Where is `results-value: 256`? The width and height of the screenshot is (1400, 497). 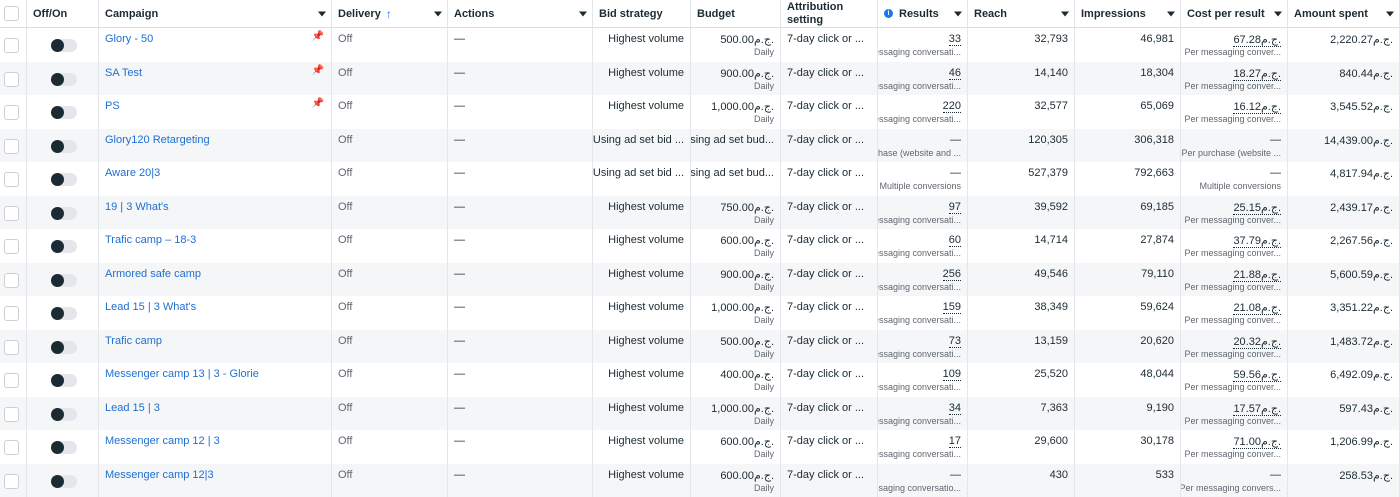 results-value: 256 is located at coordinates (952, 274).